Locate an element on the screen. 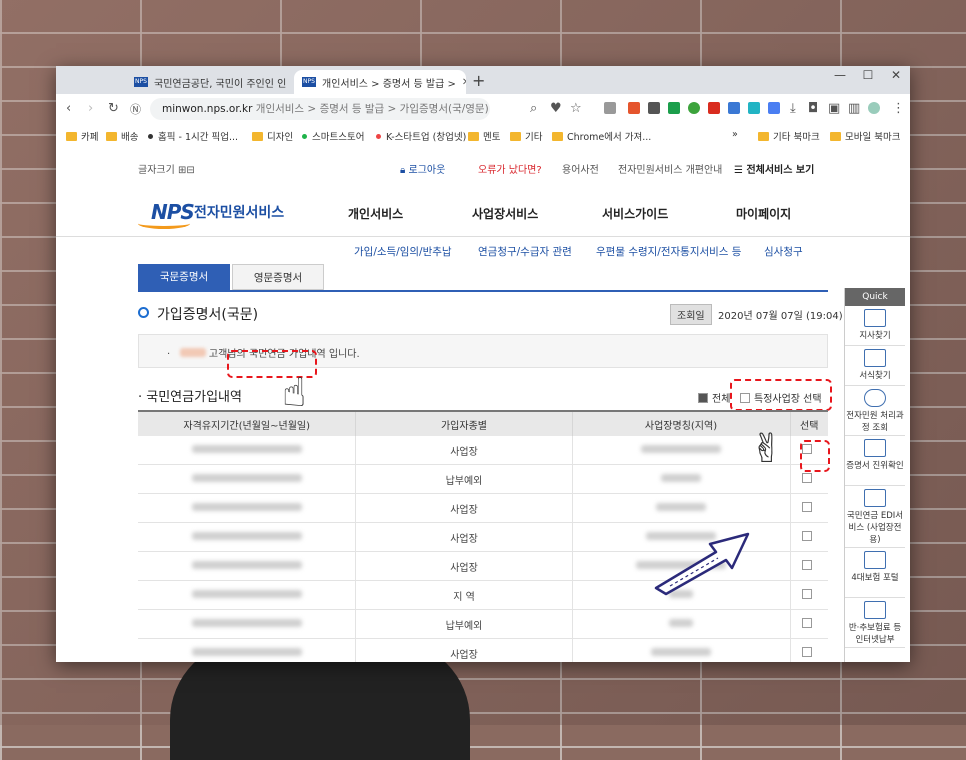 Image resolution: width=966 pixels, height=760 pixels. forward-icon: › is located at coordinates (90, 108).